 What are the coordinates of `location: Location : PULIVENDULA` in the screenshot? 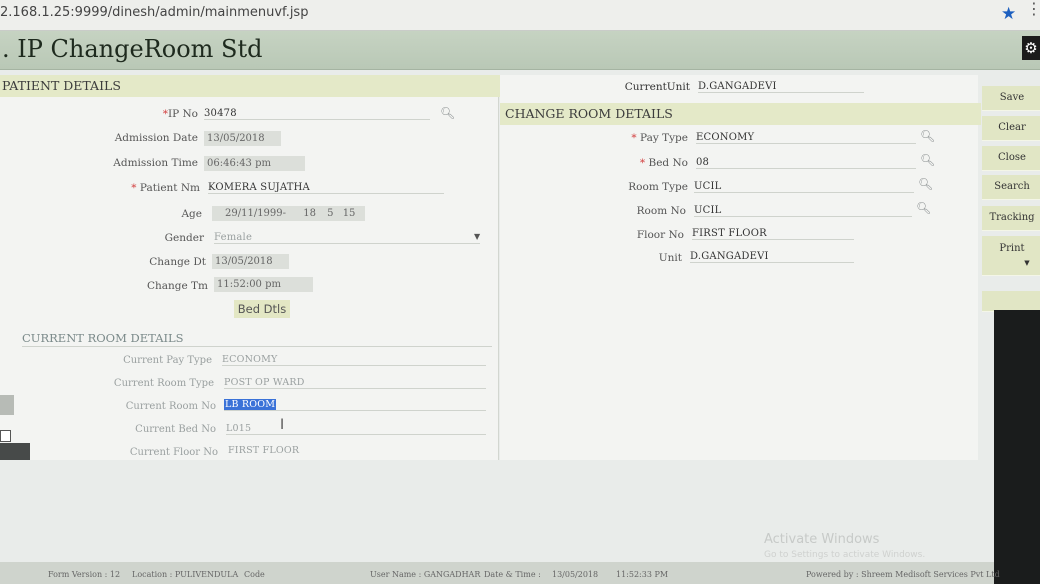 It's located at (185, 574).